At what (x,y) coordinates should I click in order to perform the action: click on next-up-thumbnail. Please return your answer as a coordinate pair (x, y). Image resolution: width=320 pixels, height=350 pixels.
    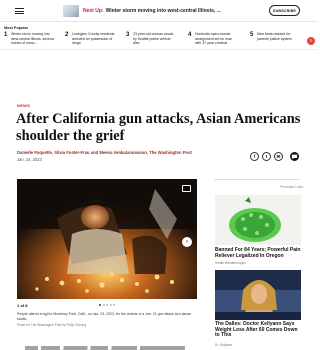
    Looking at the image, I should click on (71, 11).